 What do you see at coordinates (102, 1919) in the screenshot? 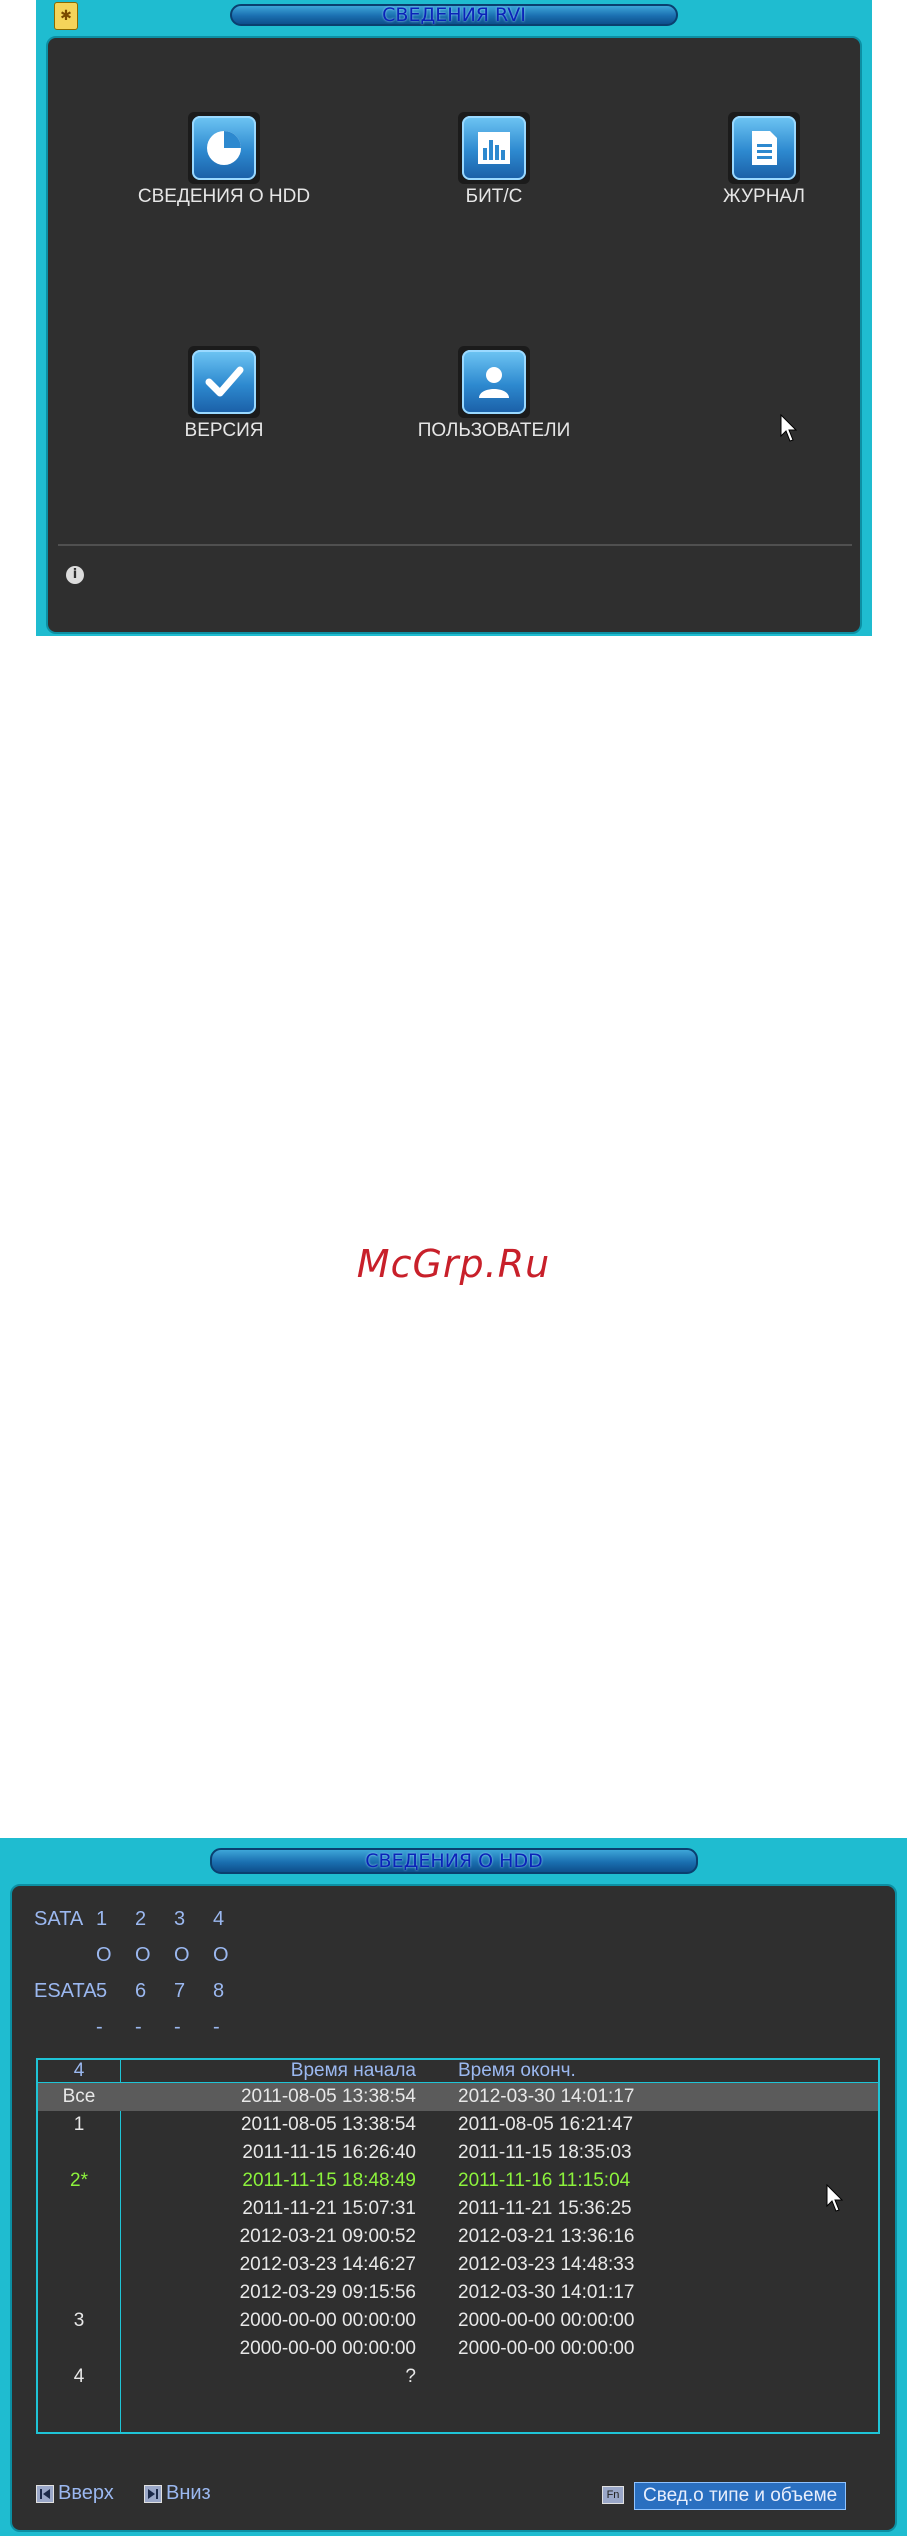
I see `sata-port: 1` at bounding box center [102, 1919].